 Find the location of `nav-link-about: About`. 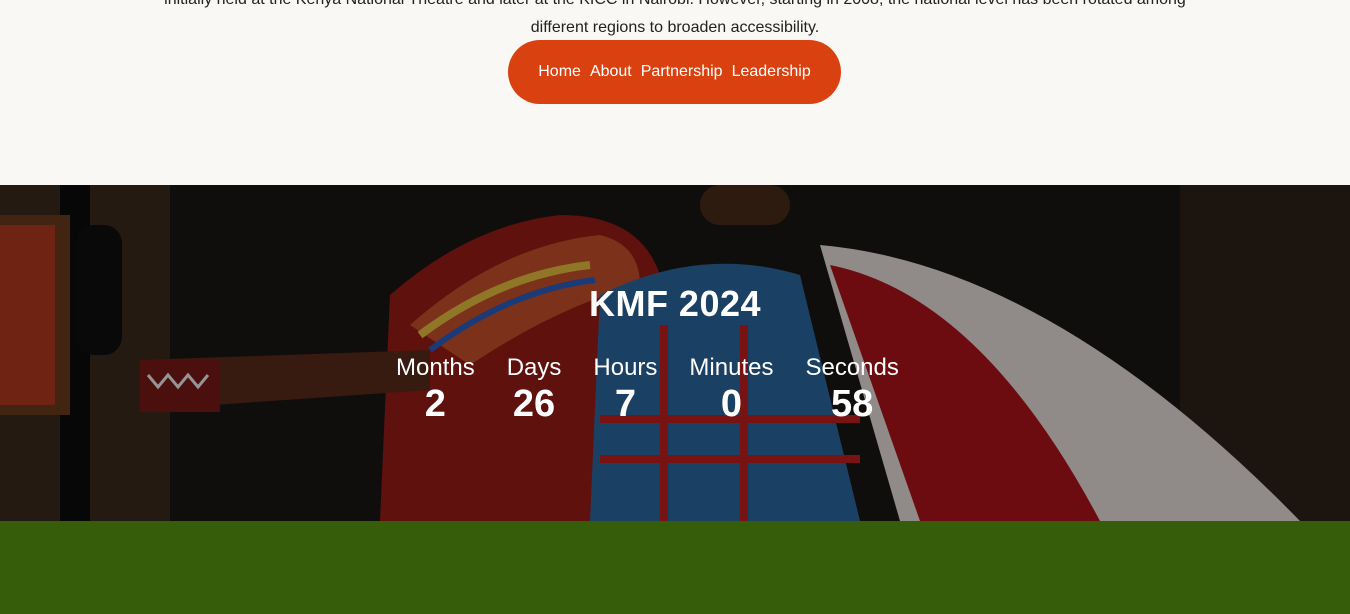

nav-link-about: About is located at coordinates (611, 72).